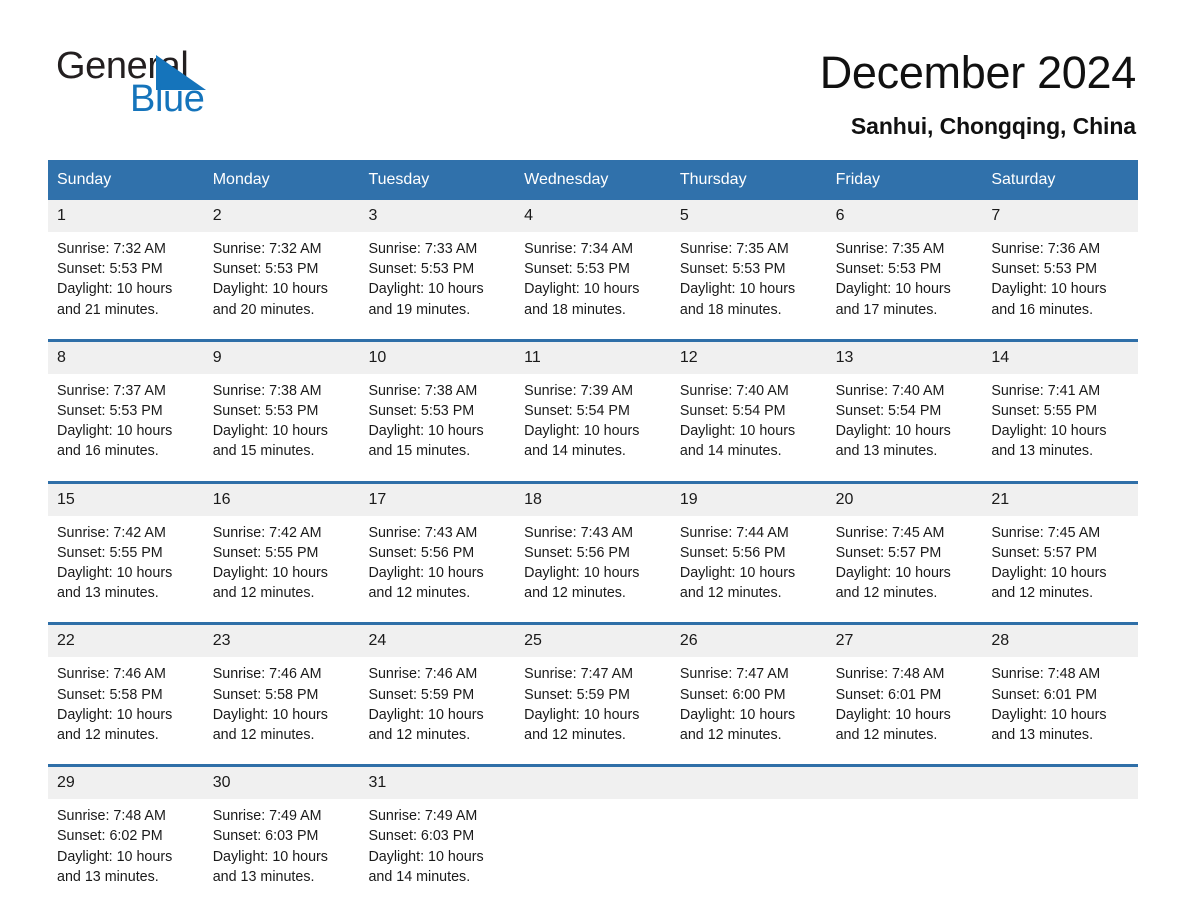 Image resolution: width=1188 pixels, height=918 pixels. What do you see at coordinates (281, 499) in the screenshot?
I see `day-number: 16` at bounding box center [281, 499].